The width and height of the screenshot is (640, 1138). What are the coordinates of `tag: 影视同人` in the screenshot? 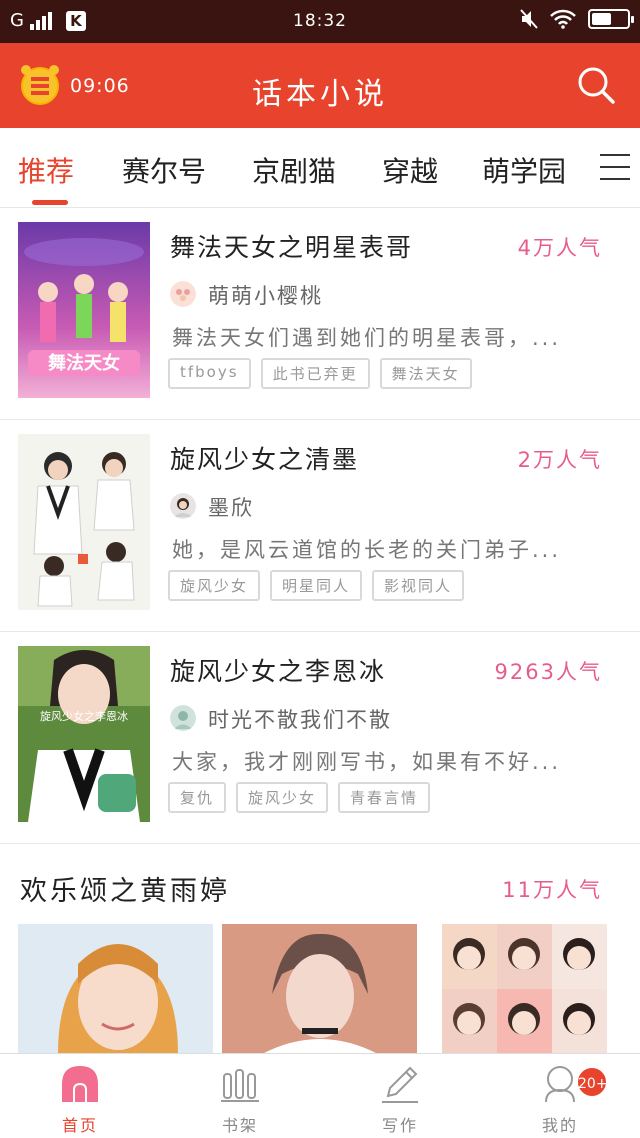 It's located at (418, 585).